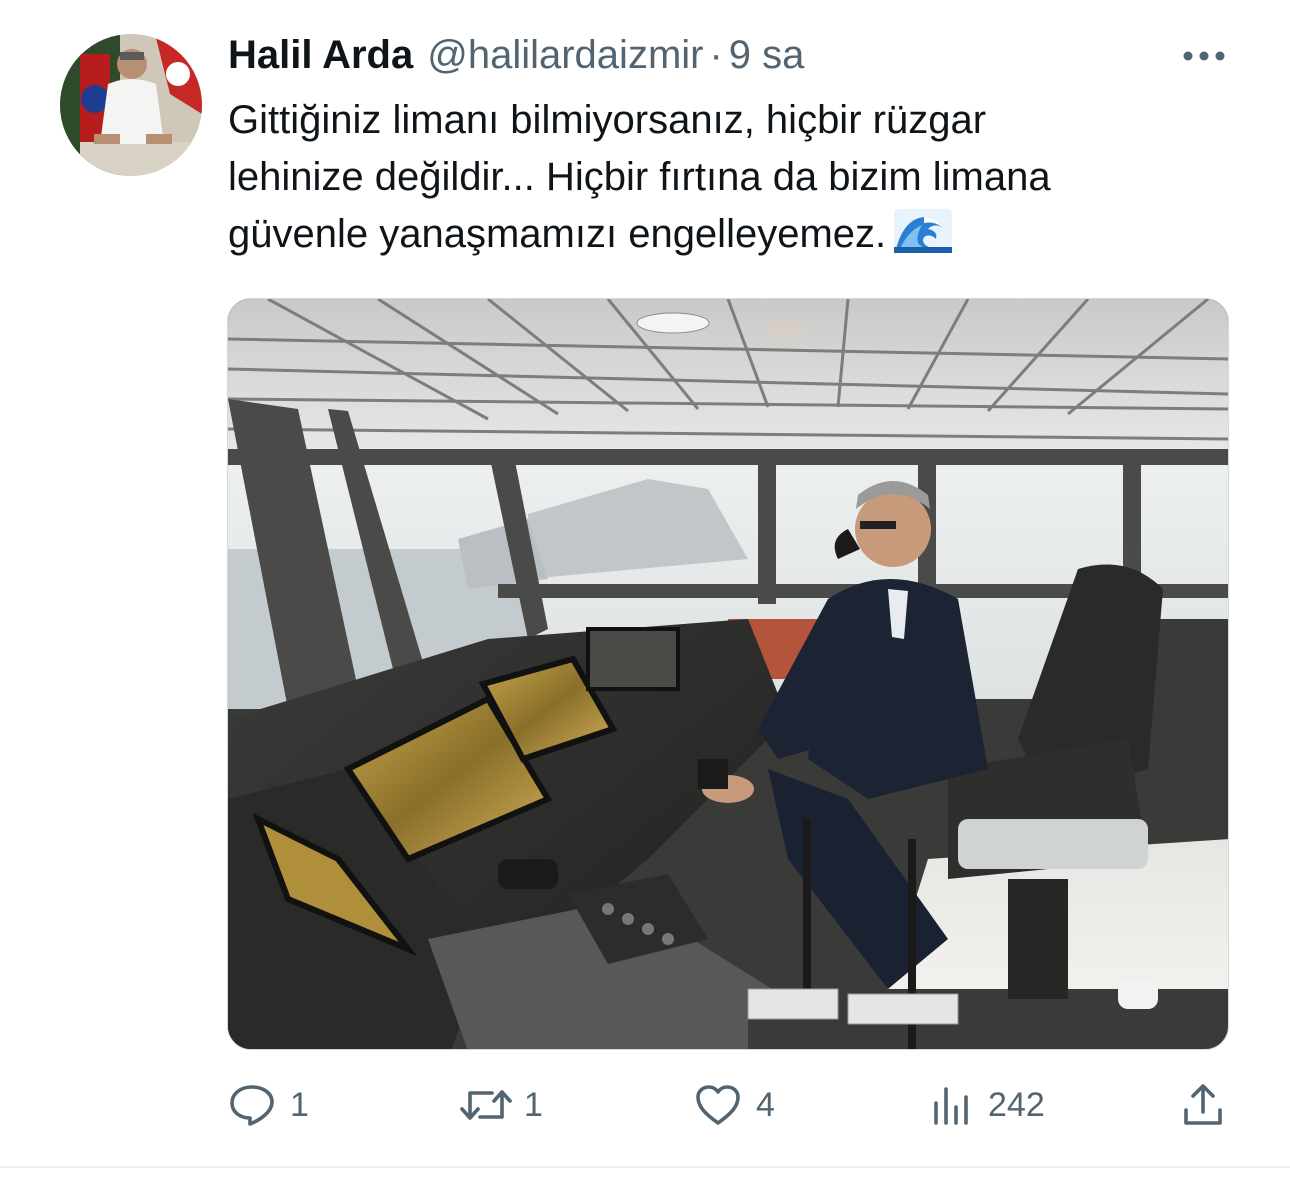 The image size is (1290, 1185). I want to click on heart-icon, so click(718, 1105).